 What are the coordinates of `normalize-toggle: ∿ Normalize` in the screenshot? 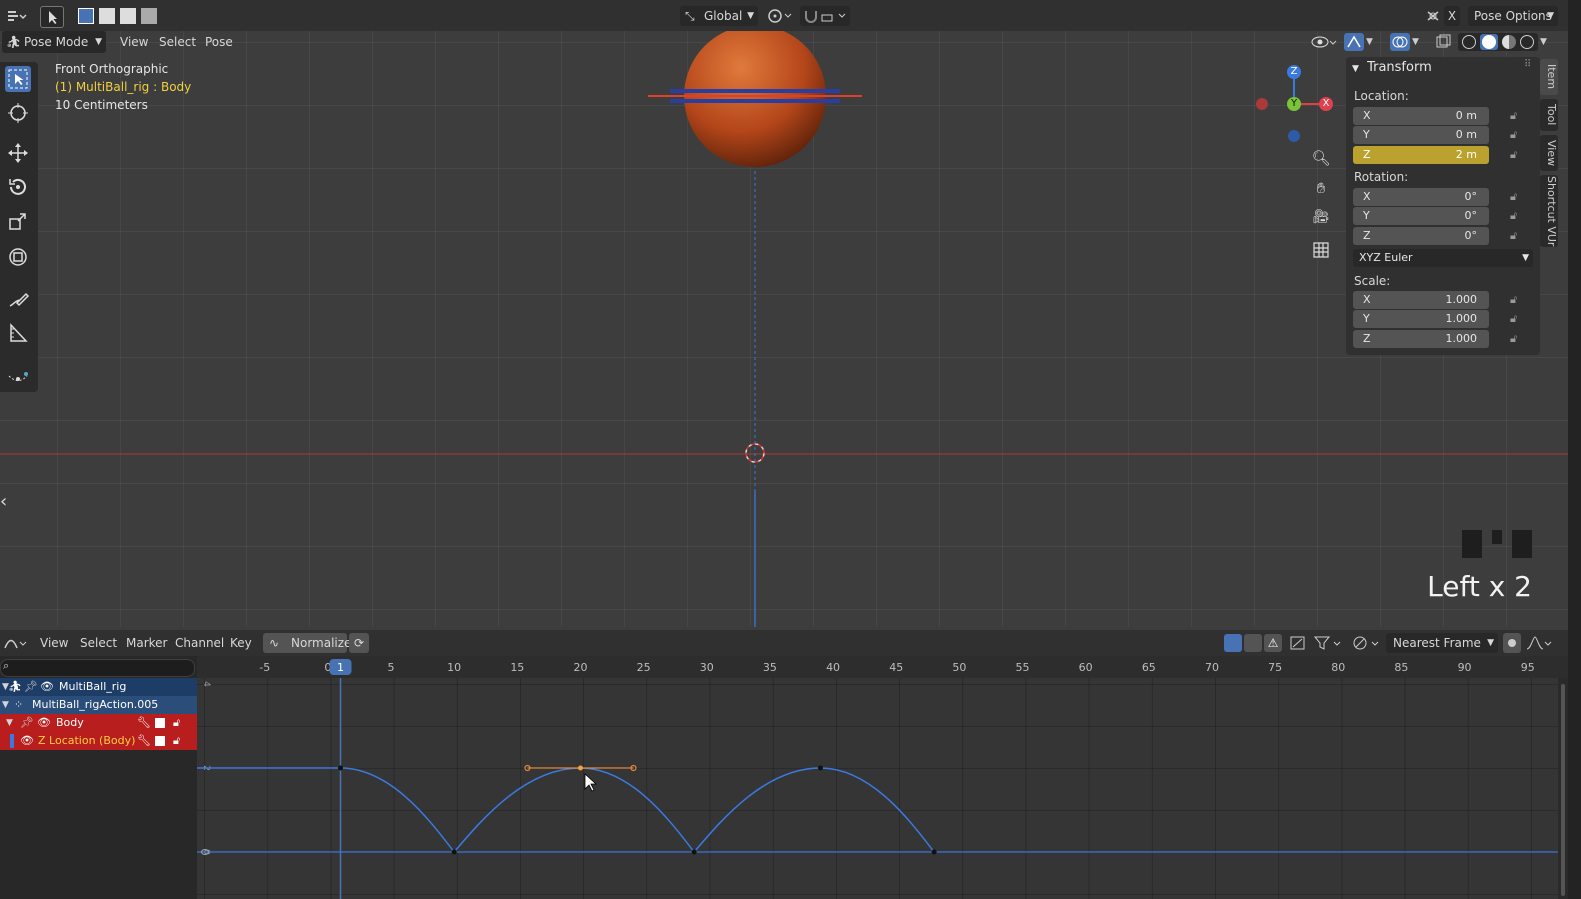 It's located at (307, 643).